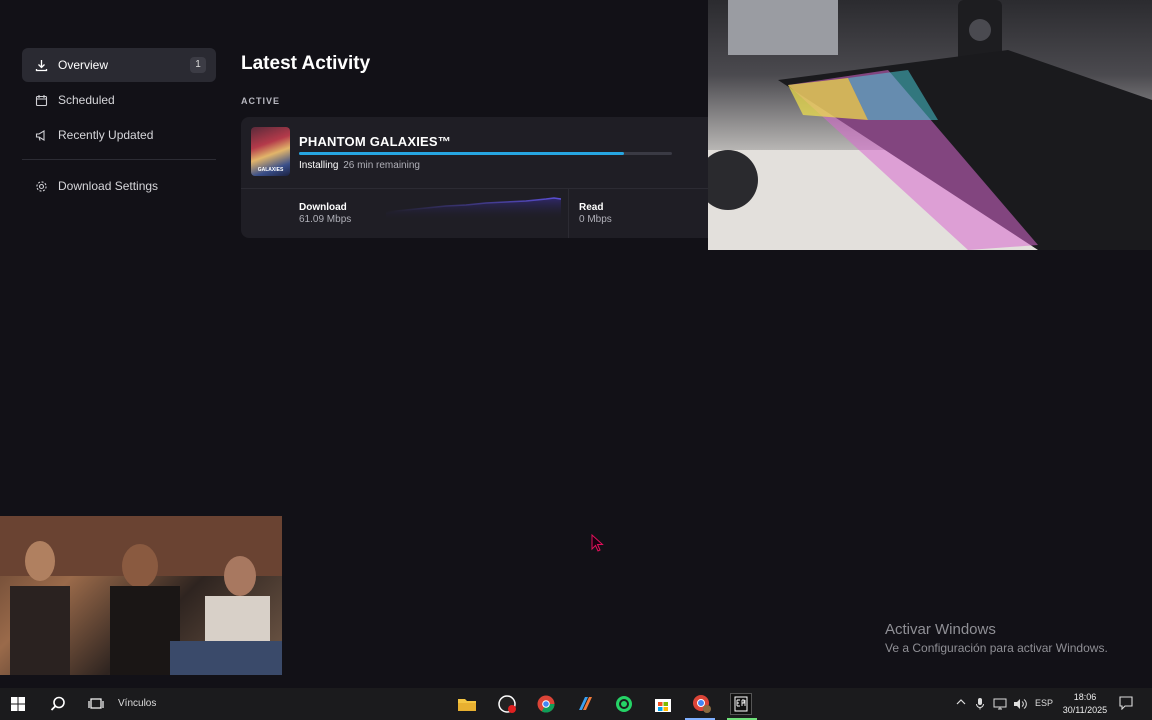 Image resolution: width=1152 pixels, height=720 pixels. I want to click on search-icon, so click(57, 703).